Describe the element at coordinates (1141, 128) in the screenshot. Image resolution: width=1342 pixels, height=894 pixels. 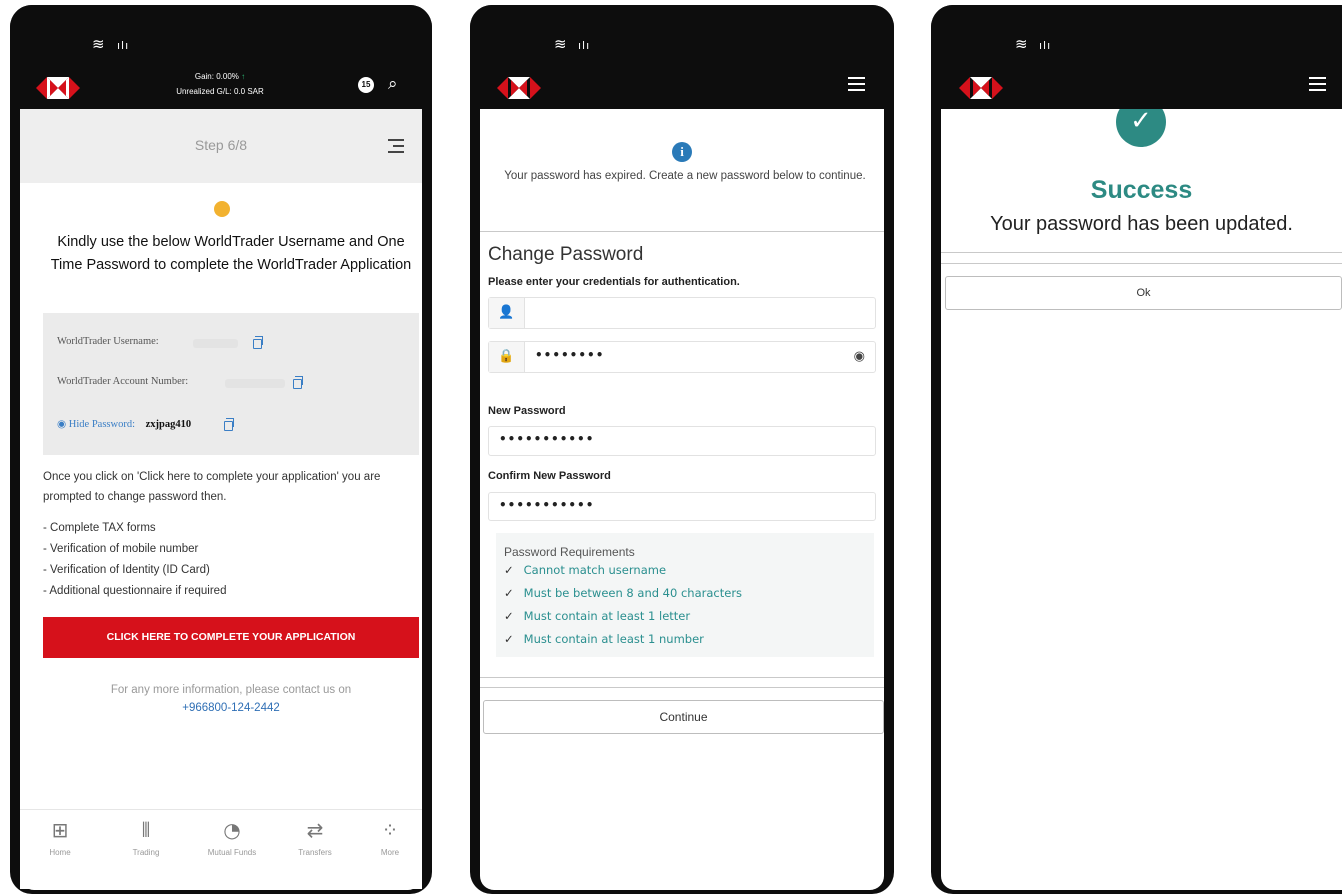
I see `check-circle-icon: ✓` at that location.